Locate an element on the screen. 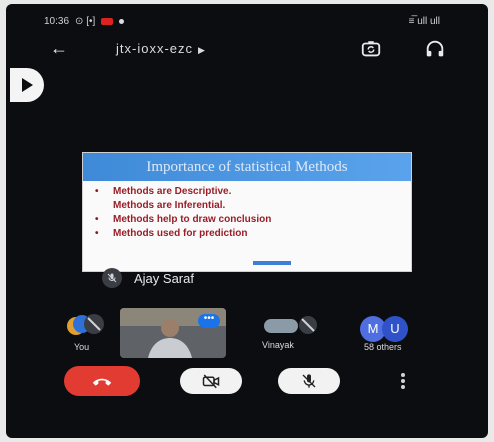 The image size is (494, 442). meeting-code-text: jtx-ioxx-ezc is located at coordinates (155, 48).